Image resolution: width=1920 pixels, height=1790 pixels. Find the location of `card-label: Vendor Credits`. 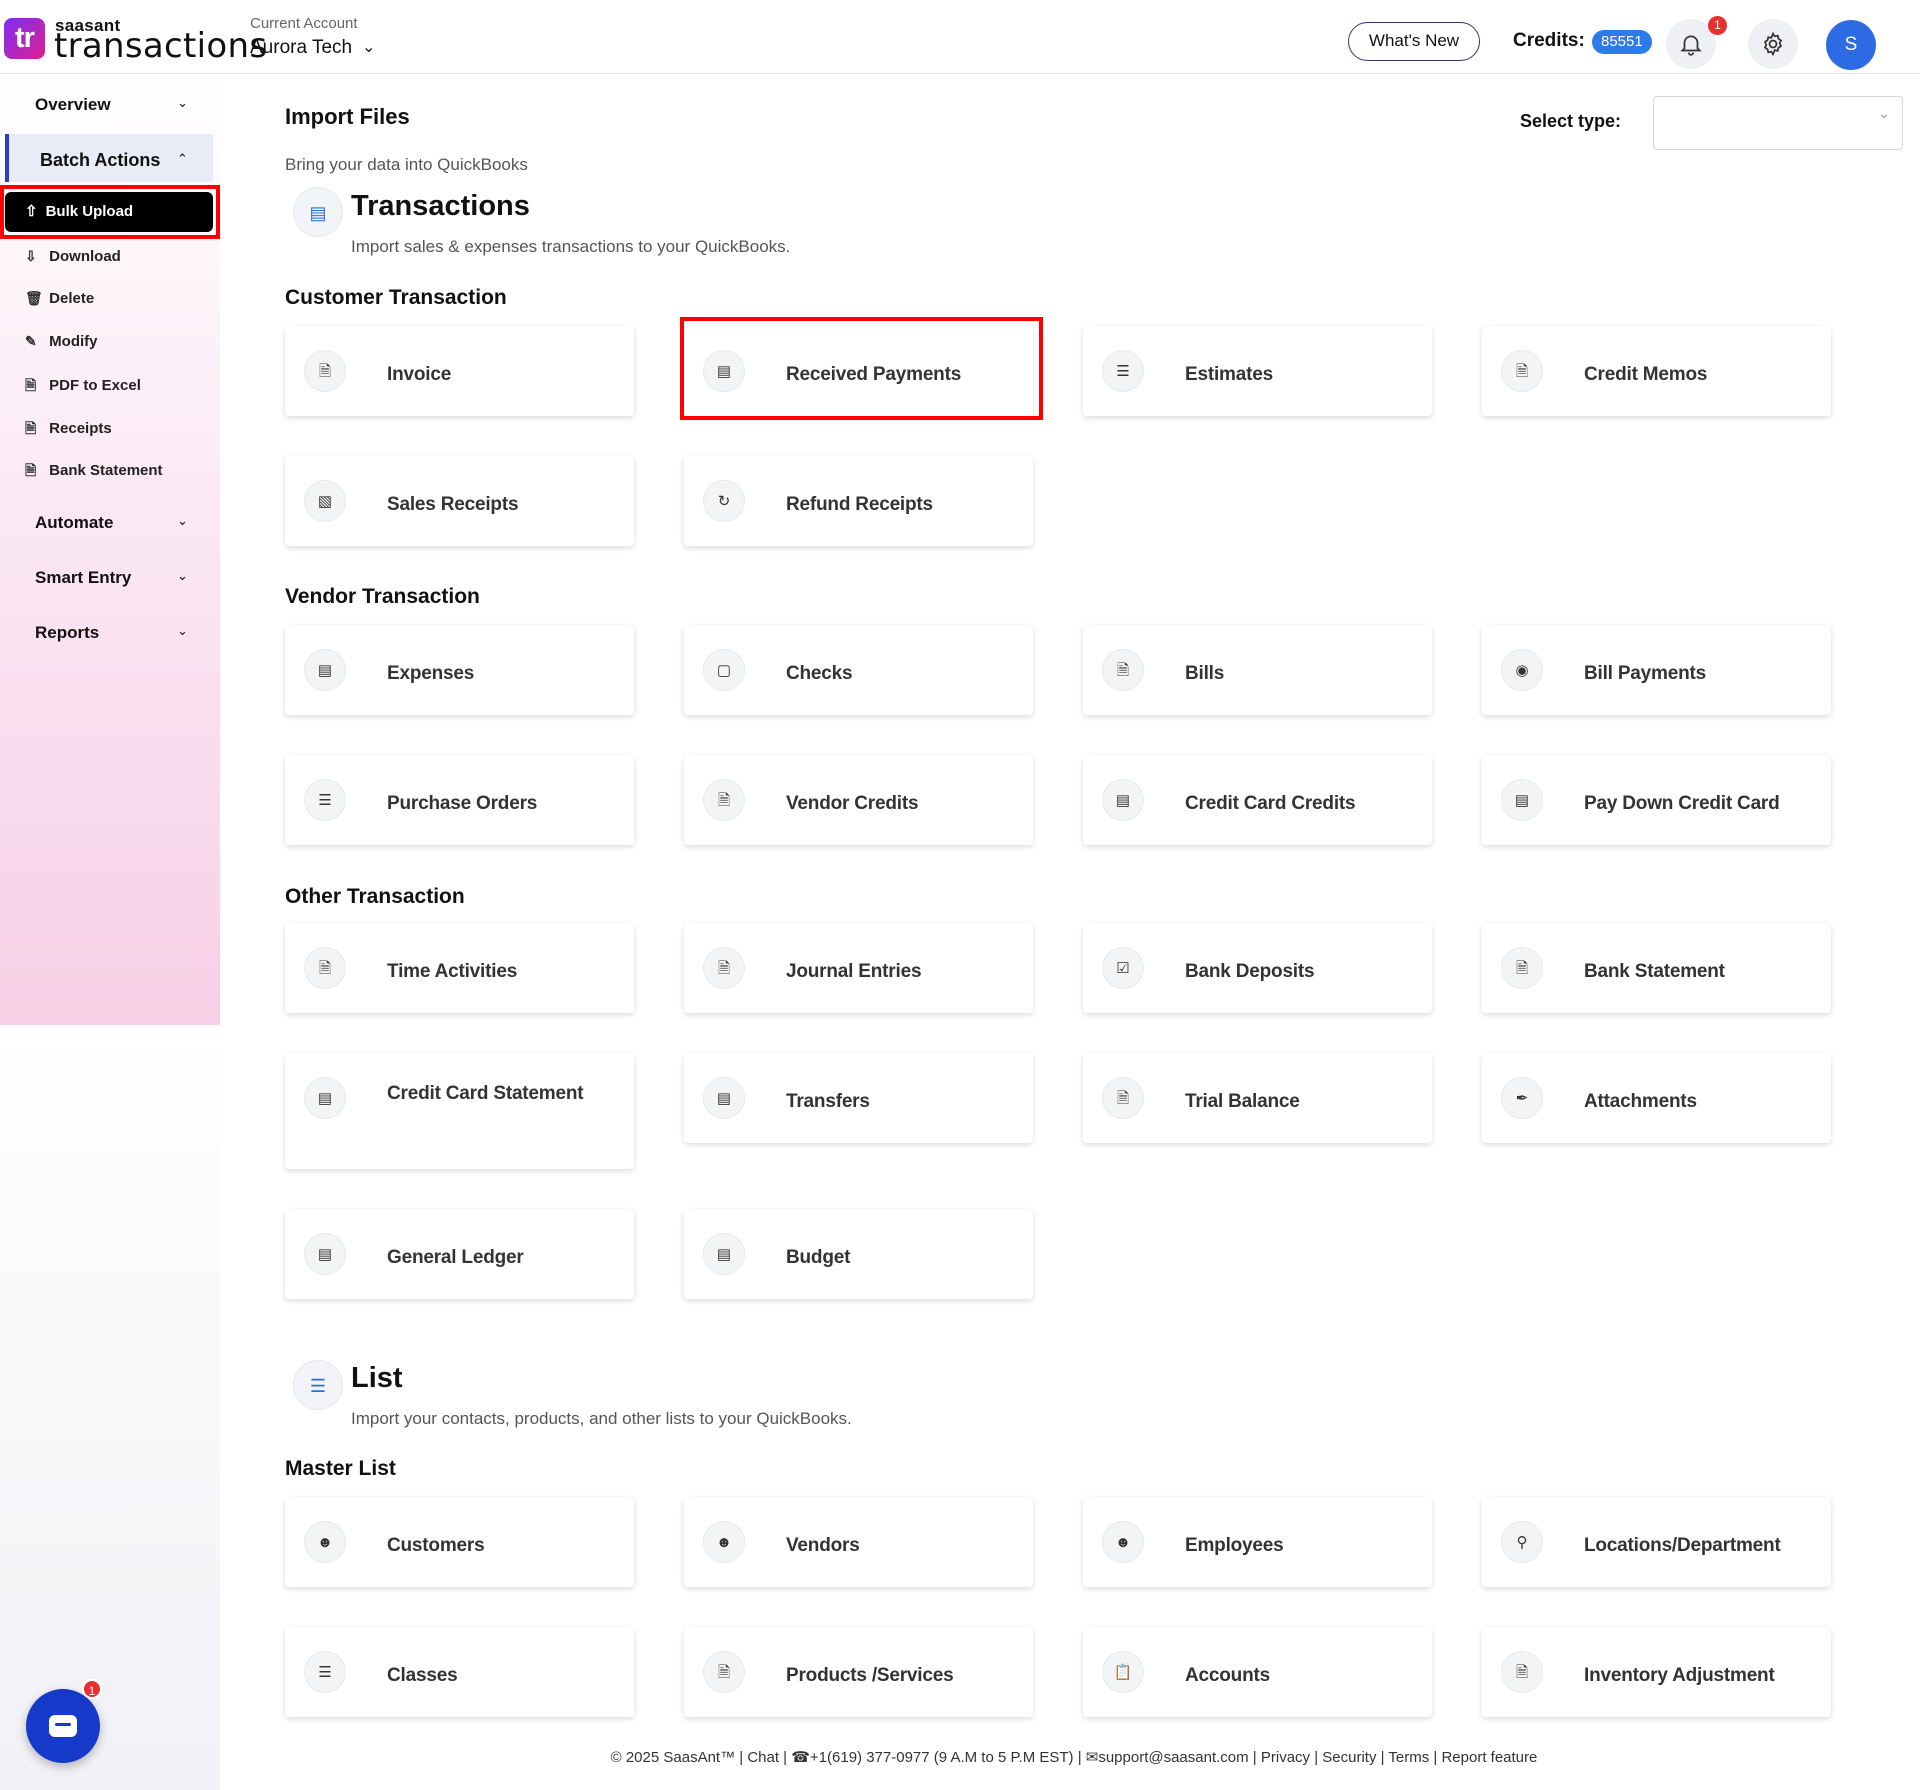

card-label: Vendor Credits is located at coordinates (852, 803).